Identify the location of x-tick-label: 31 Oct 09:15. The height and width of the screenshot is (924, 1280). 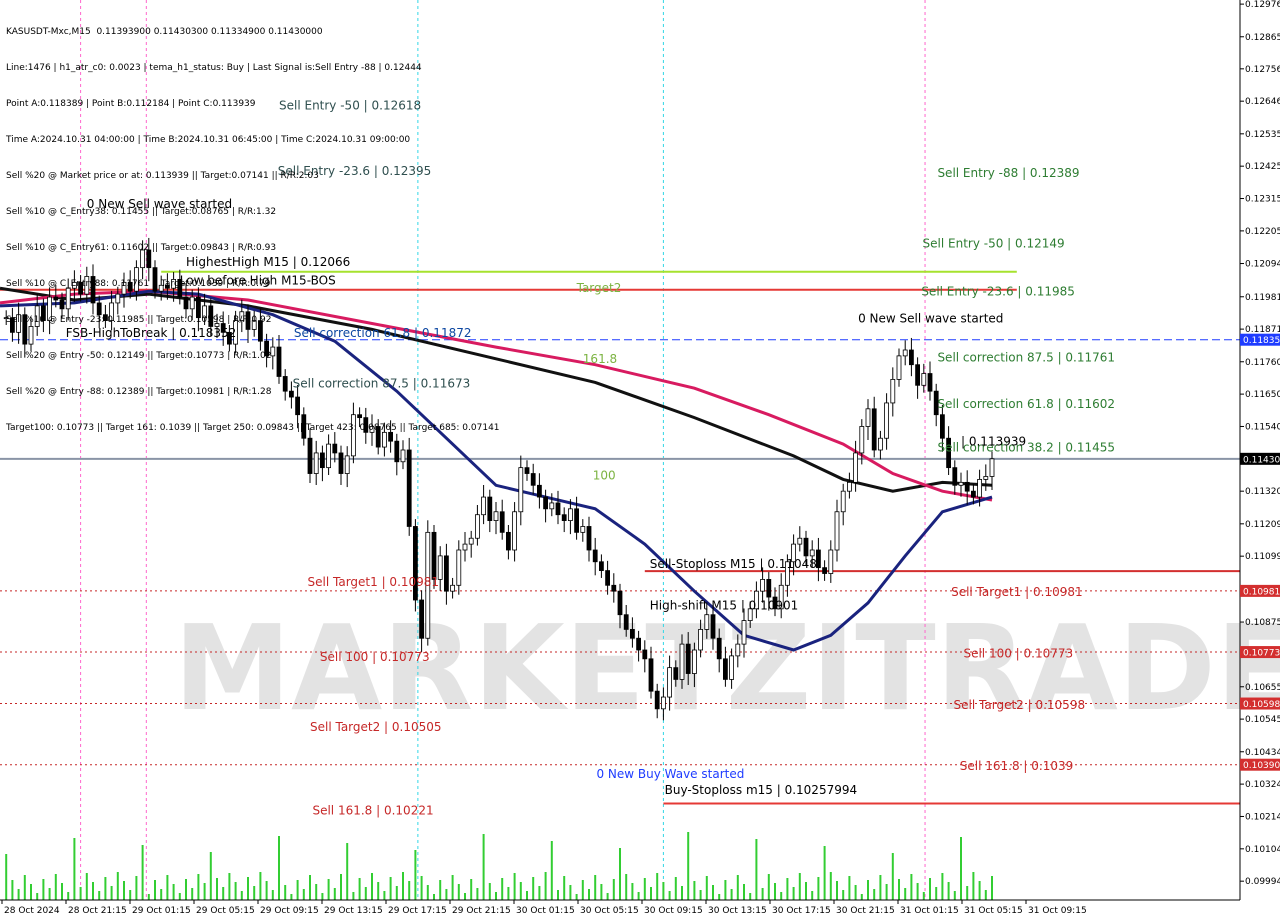
(1057, 911).